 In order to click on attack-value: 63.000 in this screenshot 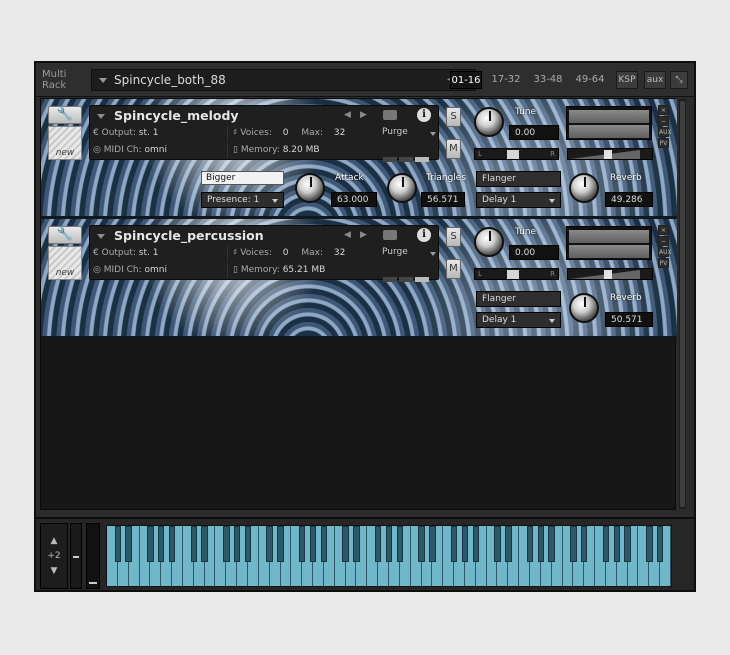, I will do `click(354, 199)`.